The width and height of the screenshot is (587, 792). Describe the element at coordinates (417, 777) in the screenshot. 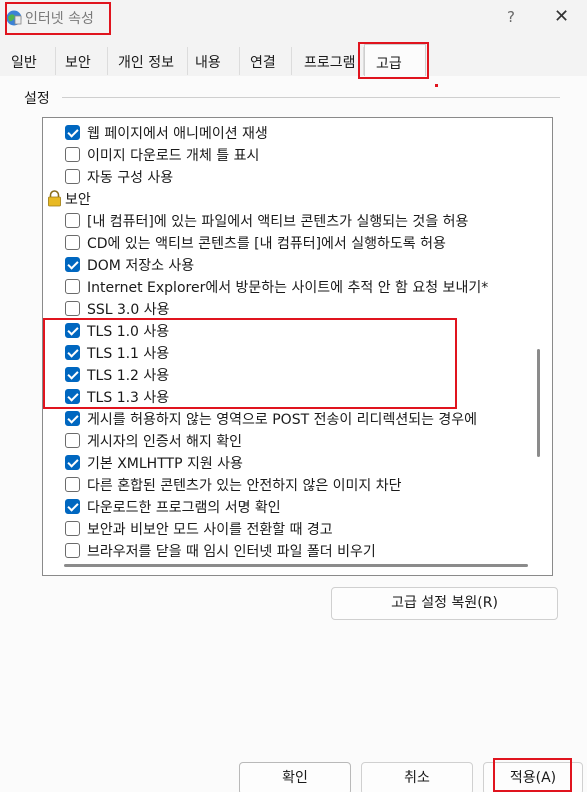

I see `cancel-button: 취소` at that location.